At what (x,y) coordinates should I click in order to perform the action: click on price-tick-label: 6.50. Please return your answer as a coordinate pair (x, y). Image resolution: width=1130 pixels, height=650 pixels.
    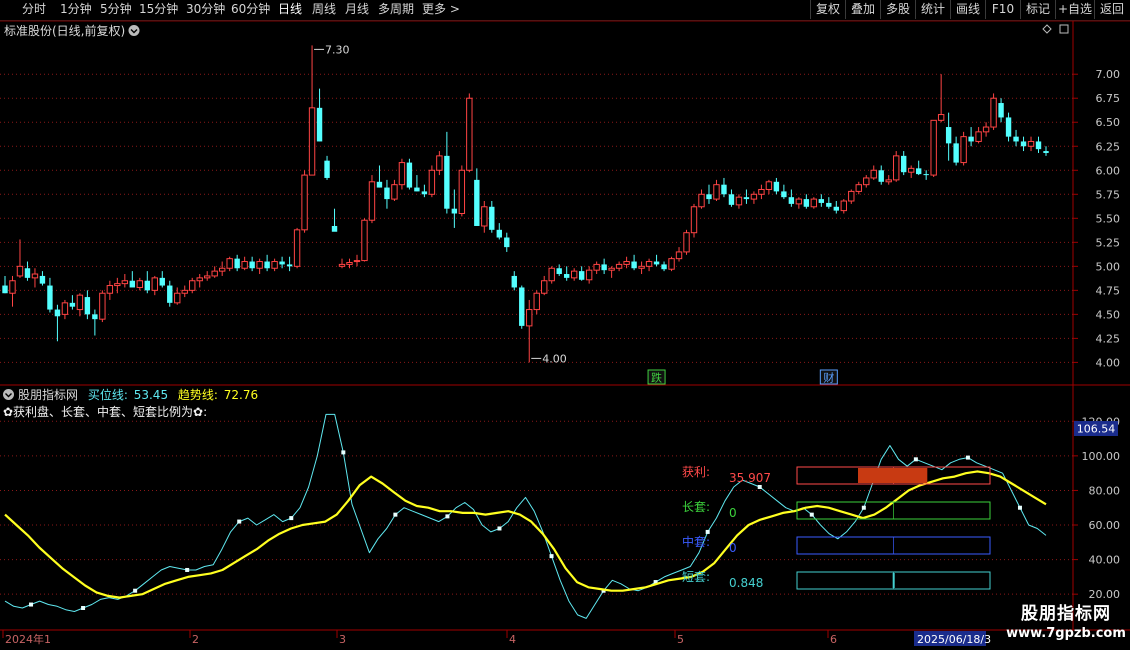
    Looking at the image, I should click on (1108, 122).